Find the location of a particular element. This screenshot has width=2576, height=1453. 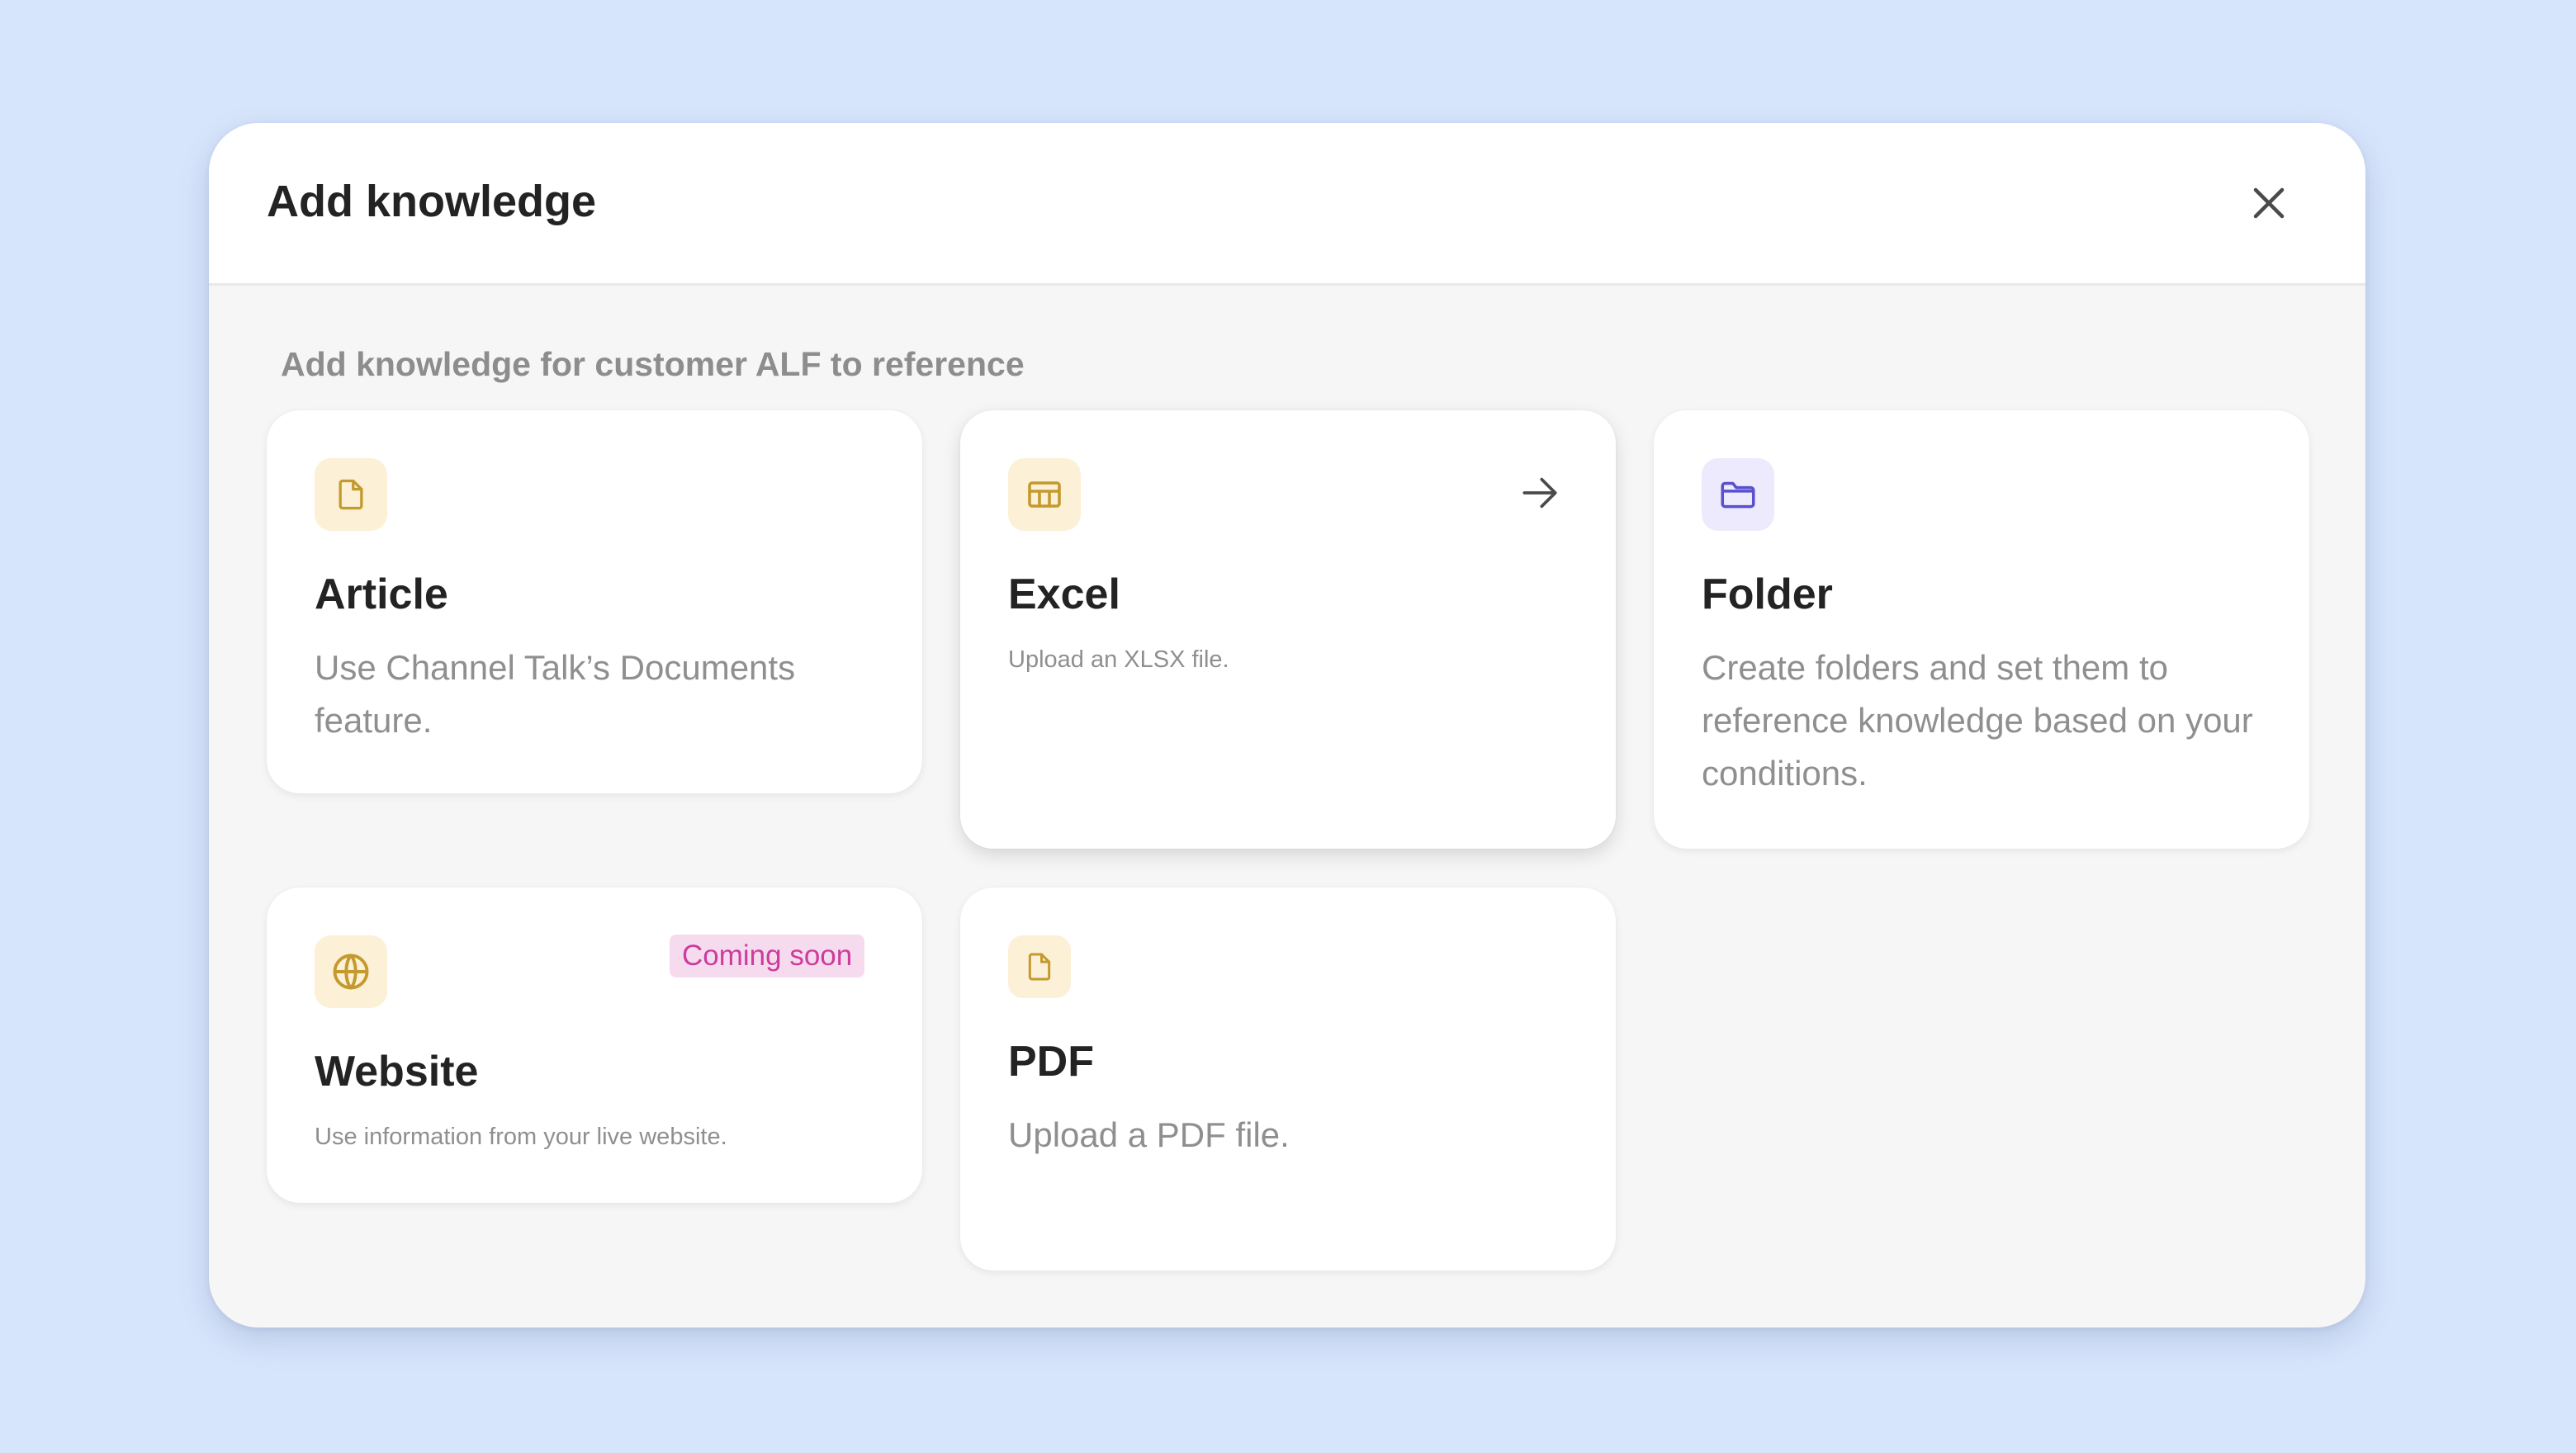

dialog-title: Add knowledge is located at coordinates (432, 201).